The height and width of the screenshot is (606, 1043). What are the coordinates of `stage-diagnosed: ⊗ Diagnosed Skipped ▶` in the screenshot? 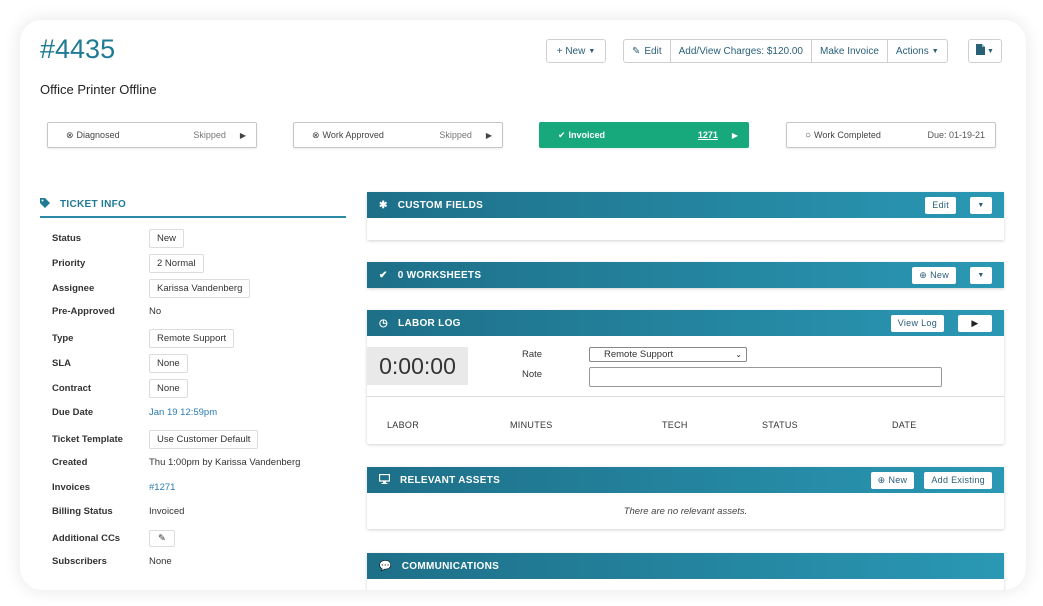 It's located at (152, 135).